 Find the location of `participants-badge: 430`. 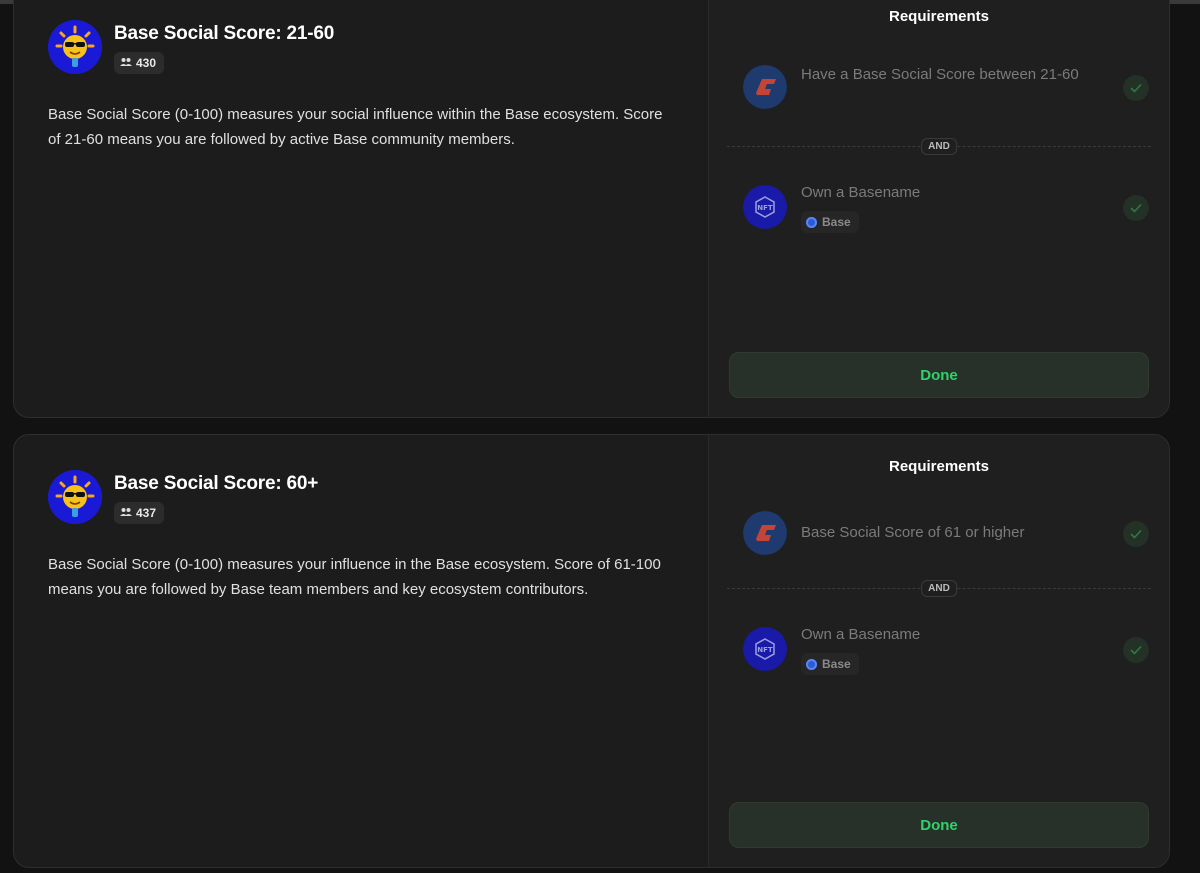

participants-badge: 430 is located at coordinates (139, 63).